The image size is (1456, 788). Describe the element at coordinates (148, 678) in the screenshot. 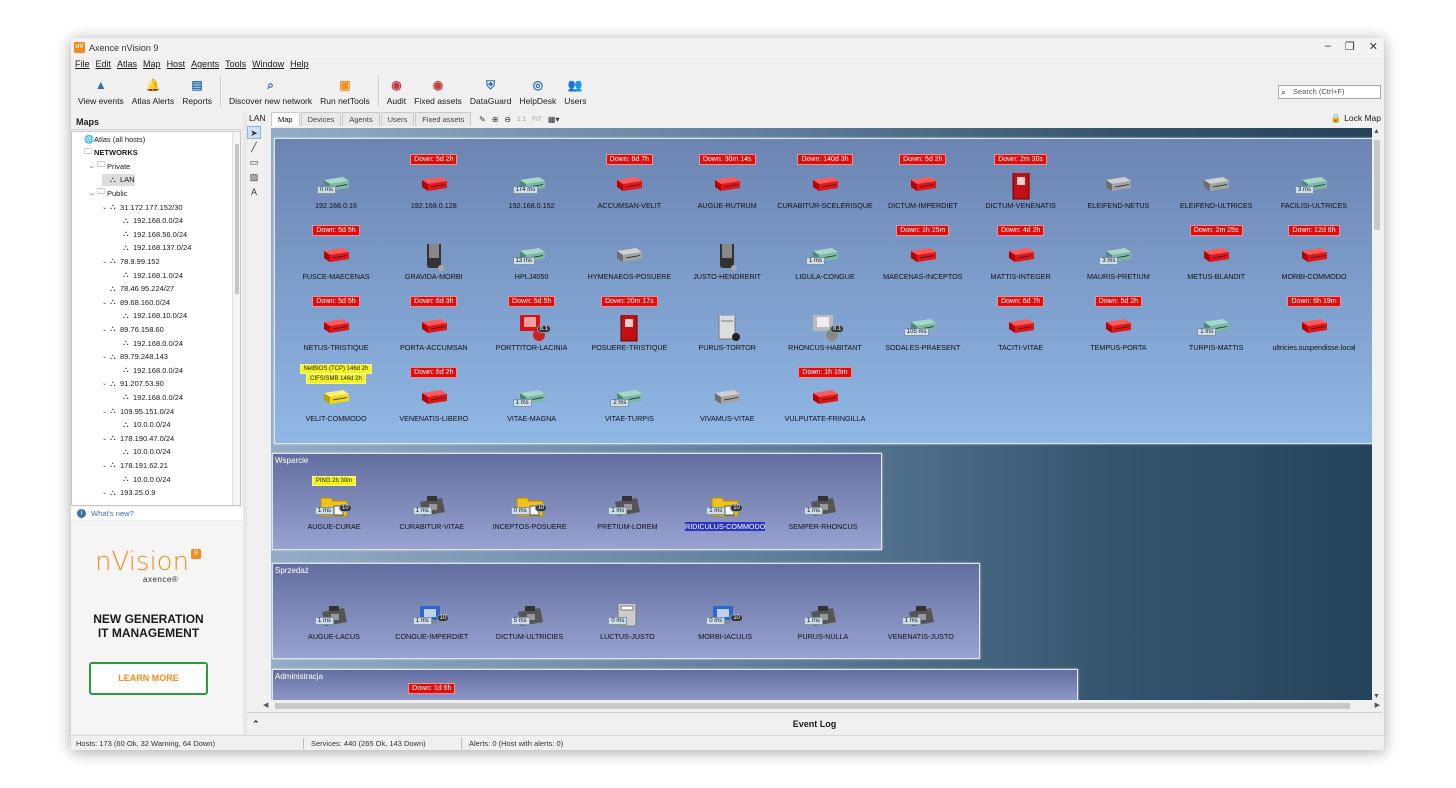

I see `learn-more-button: LEARN MORE` at that location.